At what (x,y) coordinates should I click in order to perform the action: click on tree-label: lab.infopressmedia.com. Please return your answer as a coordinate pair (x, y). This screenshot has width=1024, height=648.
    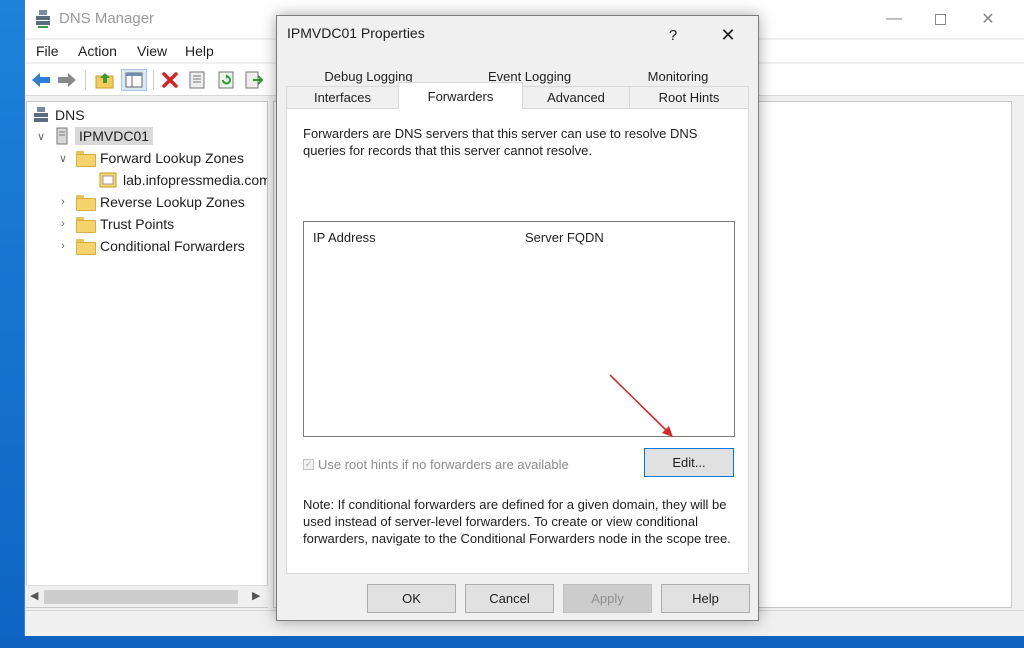
    Looking at the image, I should click on (195, 180).